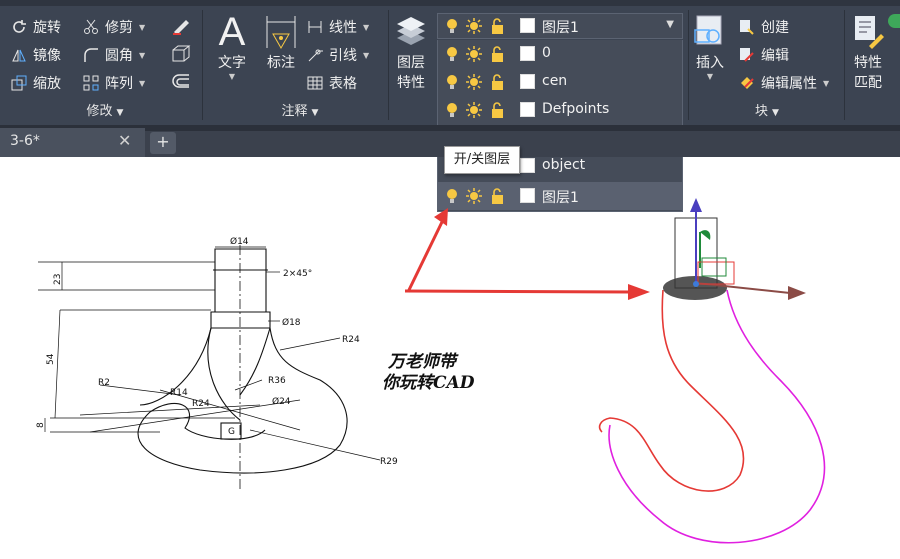 The height and width of the screenshot is (559, 900). I want to click on dim-v8: 8, so click(41, 425).